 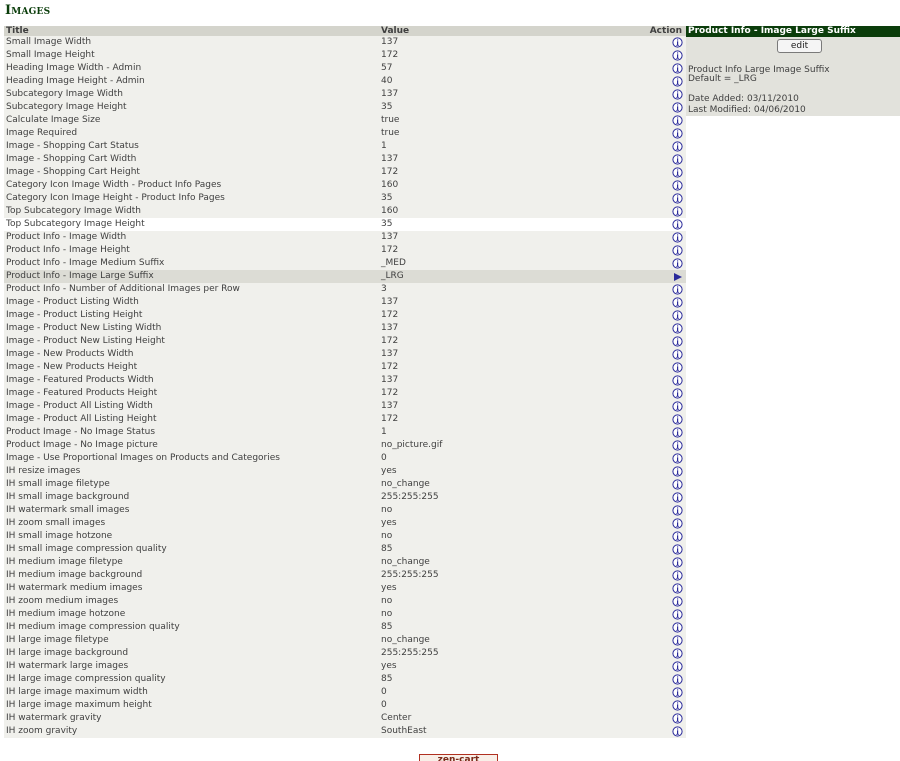 What do you see at coordinates (799, 46) in the screenshot?
I see `edit-button: edit` at bounding box center [799, 46].